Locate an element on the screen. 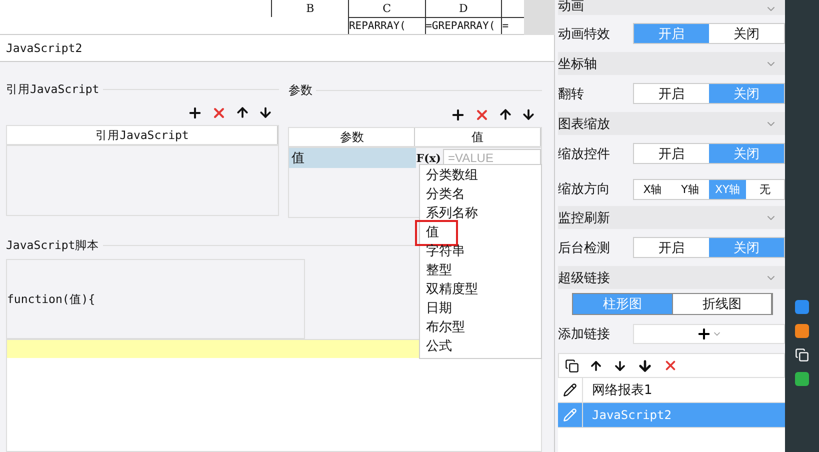 The width and height of the screenshot is (819, 452). group-title: 参数 is located at coordinates (300, 90).